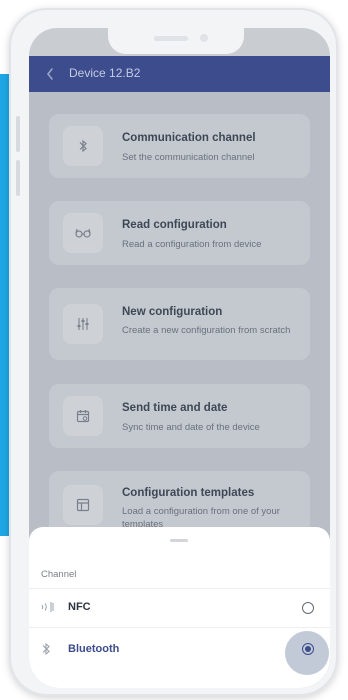 The image size is (348, 700). I want to click on bluetooth-radio, so click(308, 649).